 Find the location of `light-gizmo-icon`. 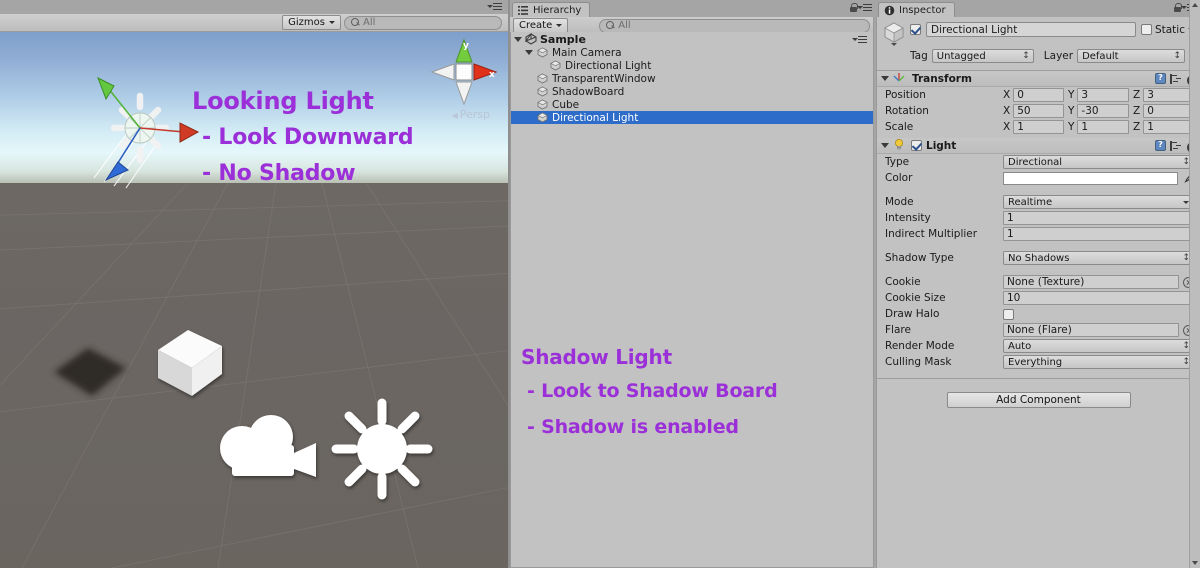

light-gizmo-icon is located at coordinates (382, 449).